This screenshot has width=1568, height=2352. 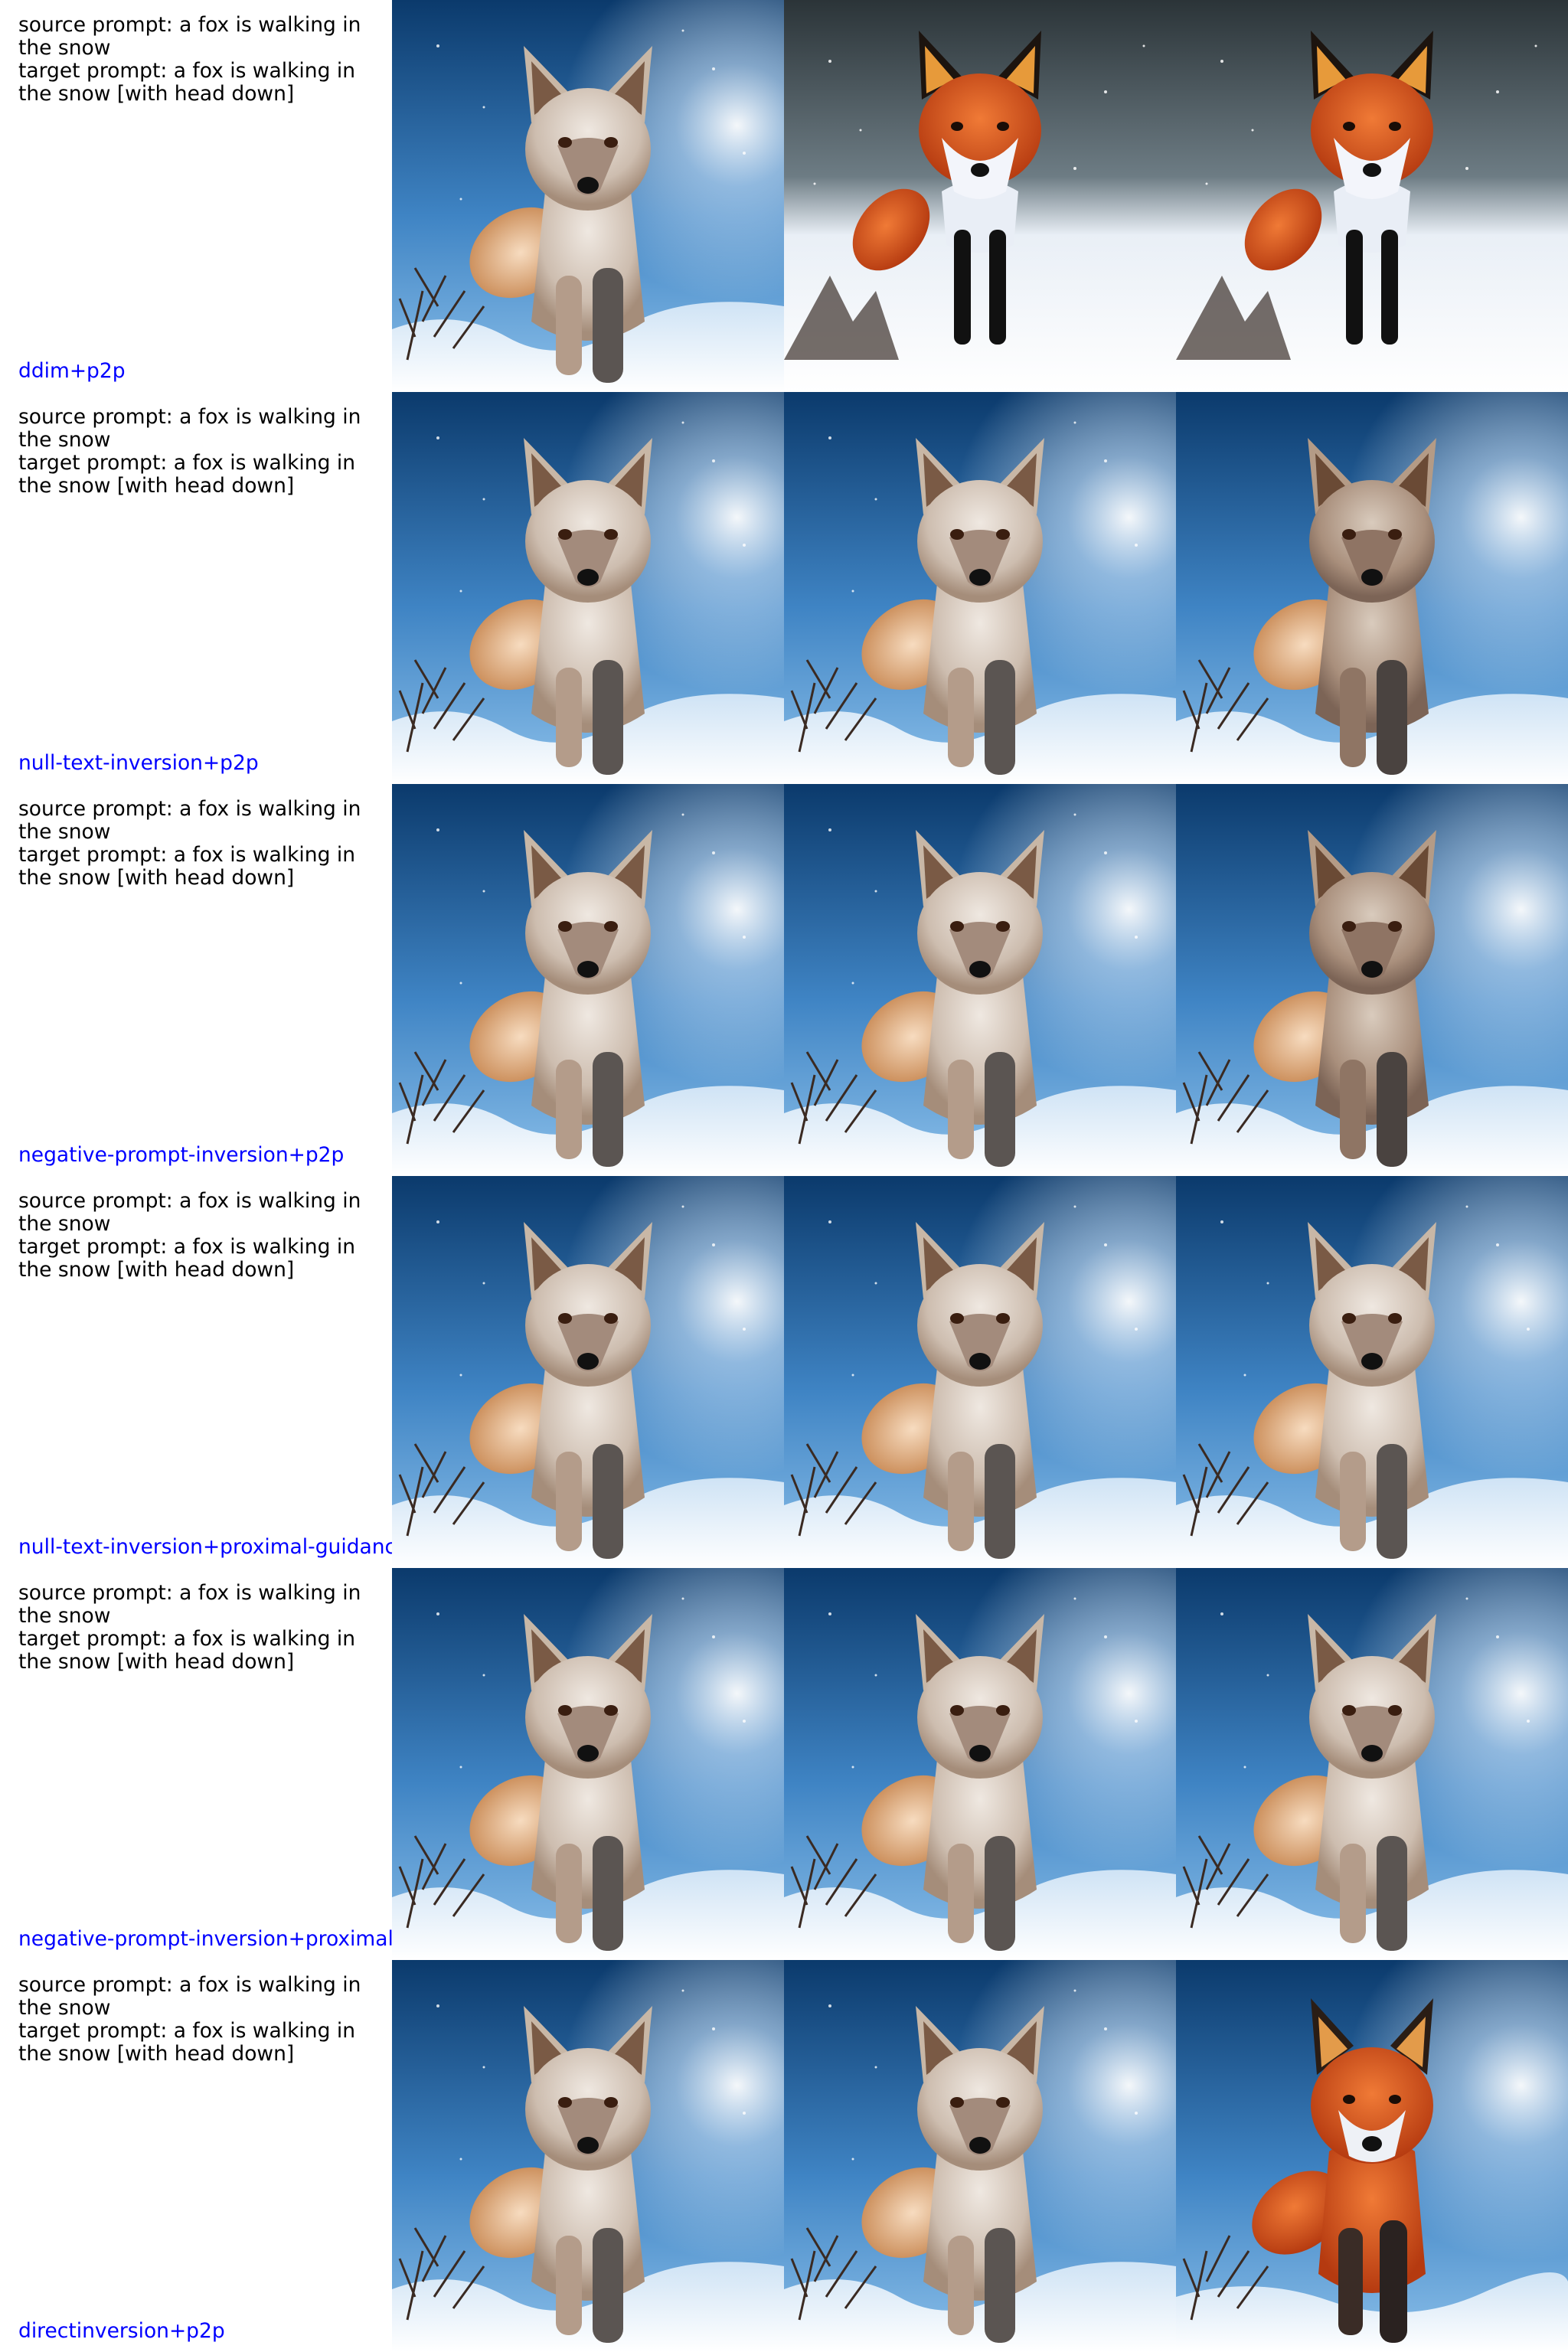 What do you see at coordinates (121, 2331) in the screenshot?
I see `method-label: directinversion+p2p` at bounding box center [121, 2331].